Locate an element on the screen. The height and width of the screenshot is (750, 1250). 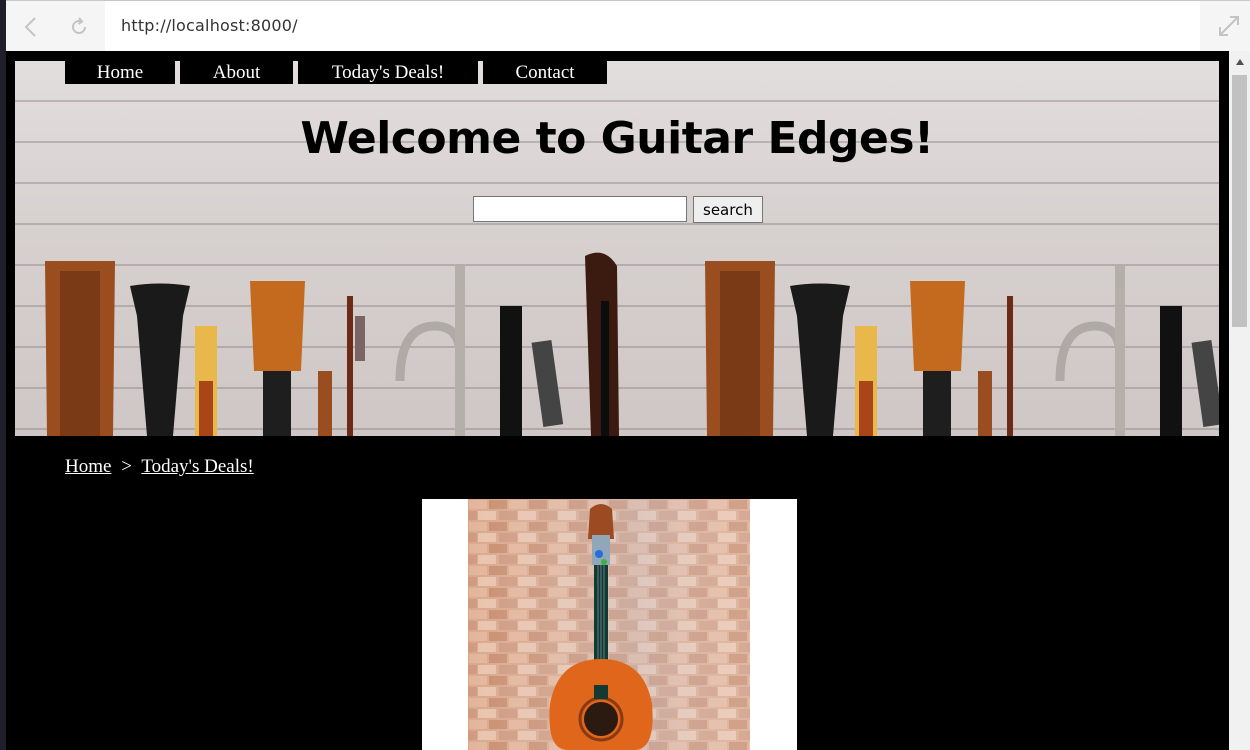
scroll-up-button is located at coordinates (1239, 62).